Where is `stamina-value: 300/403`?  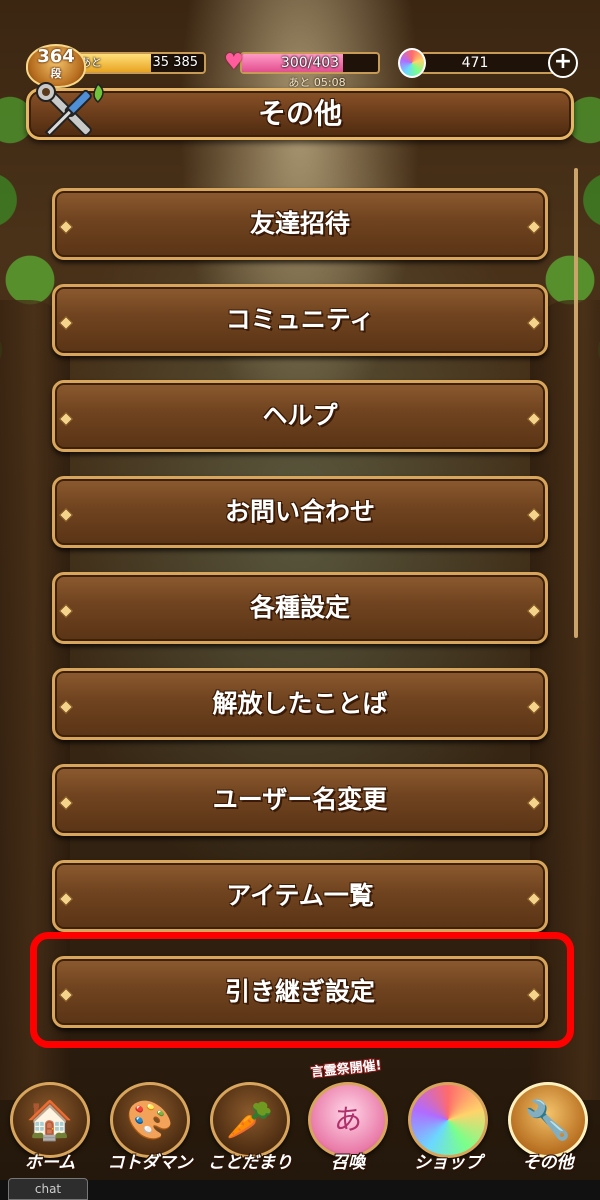 stamina-value: 300/403 is located at coordinates (310, 63).